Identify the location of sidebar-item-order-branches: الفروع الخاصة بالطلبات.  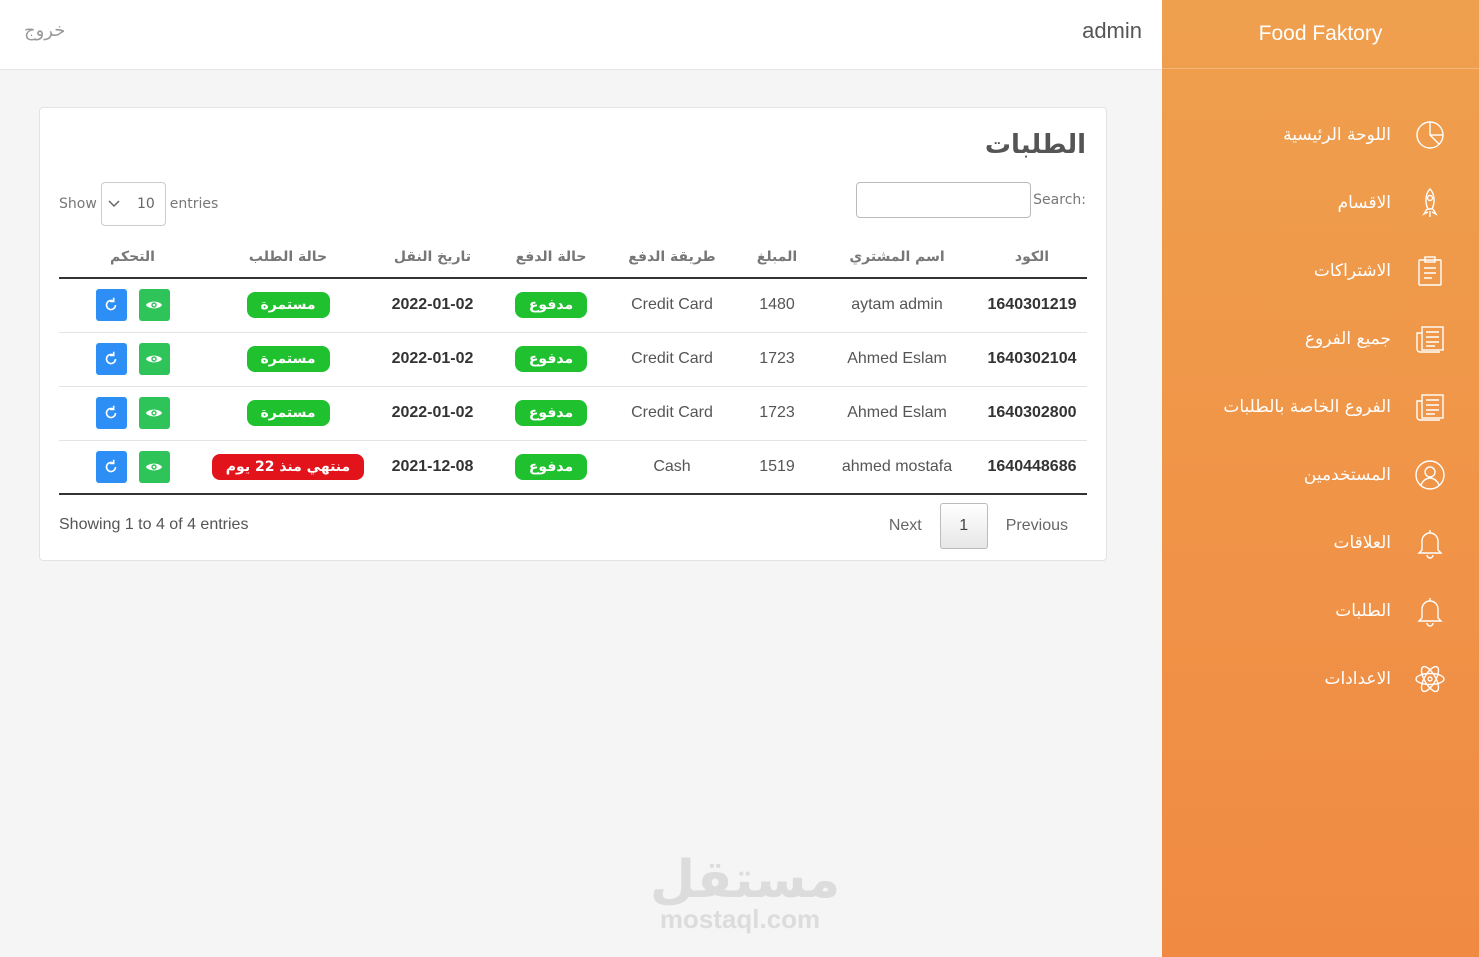
(1320, 407).